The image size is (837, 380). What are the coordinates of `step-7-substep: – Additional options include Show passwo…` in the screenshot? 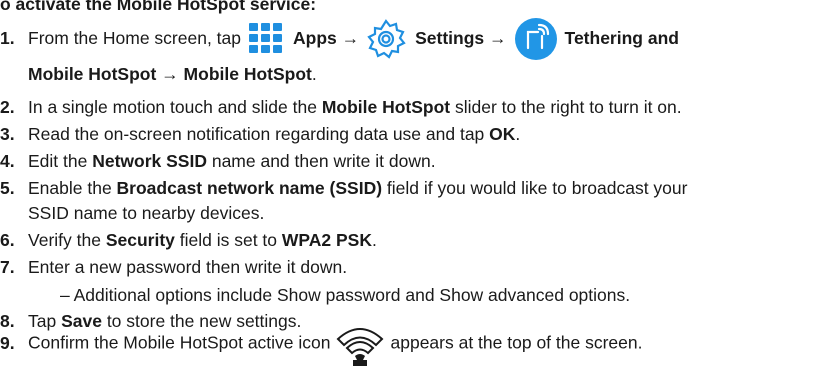 It's located at (345, 295).